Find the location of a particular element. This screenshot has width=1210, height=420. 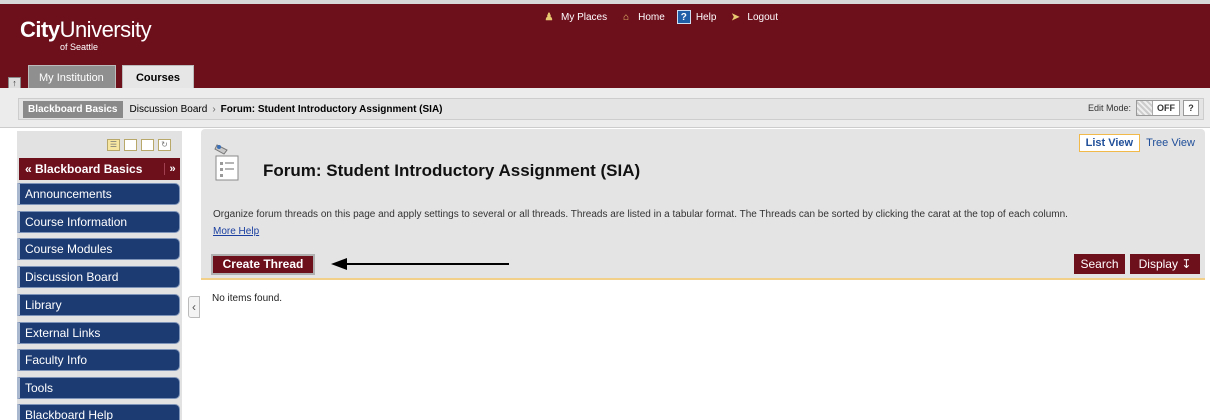

menu-item-course-information: Course Information is located at coordinates (98, 222).